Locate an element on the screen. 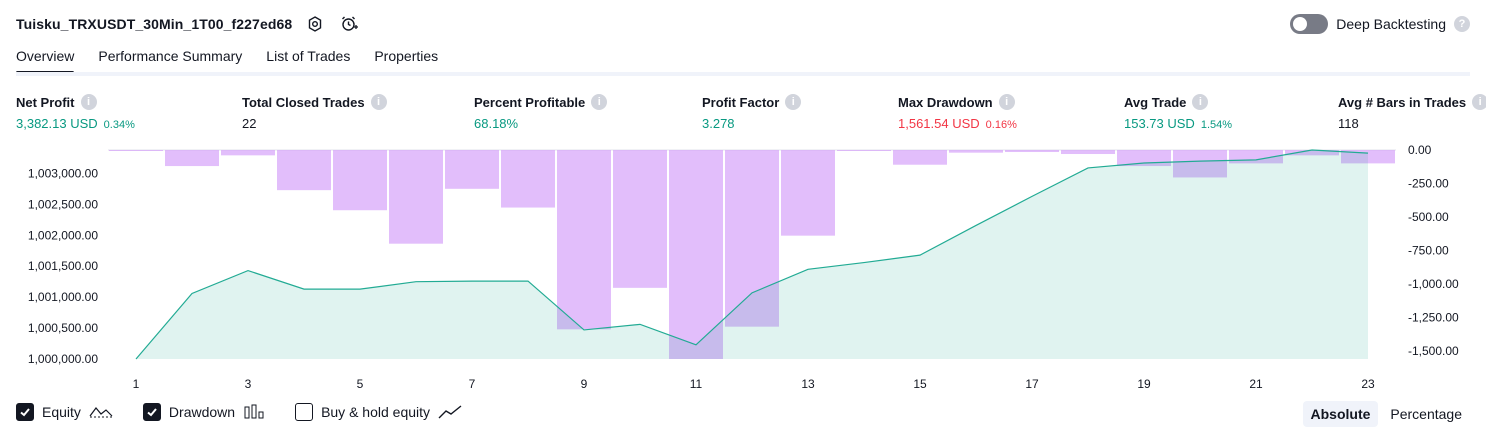 The height and width of the screenshot is (438, 1486). y-left-tick-label: 1,000,500.00 is located at coordinates (63, 328).